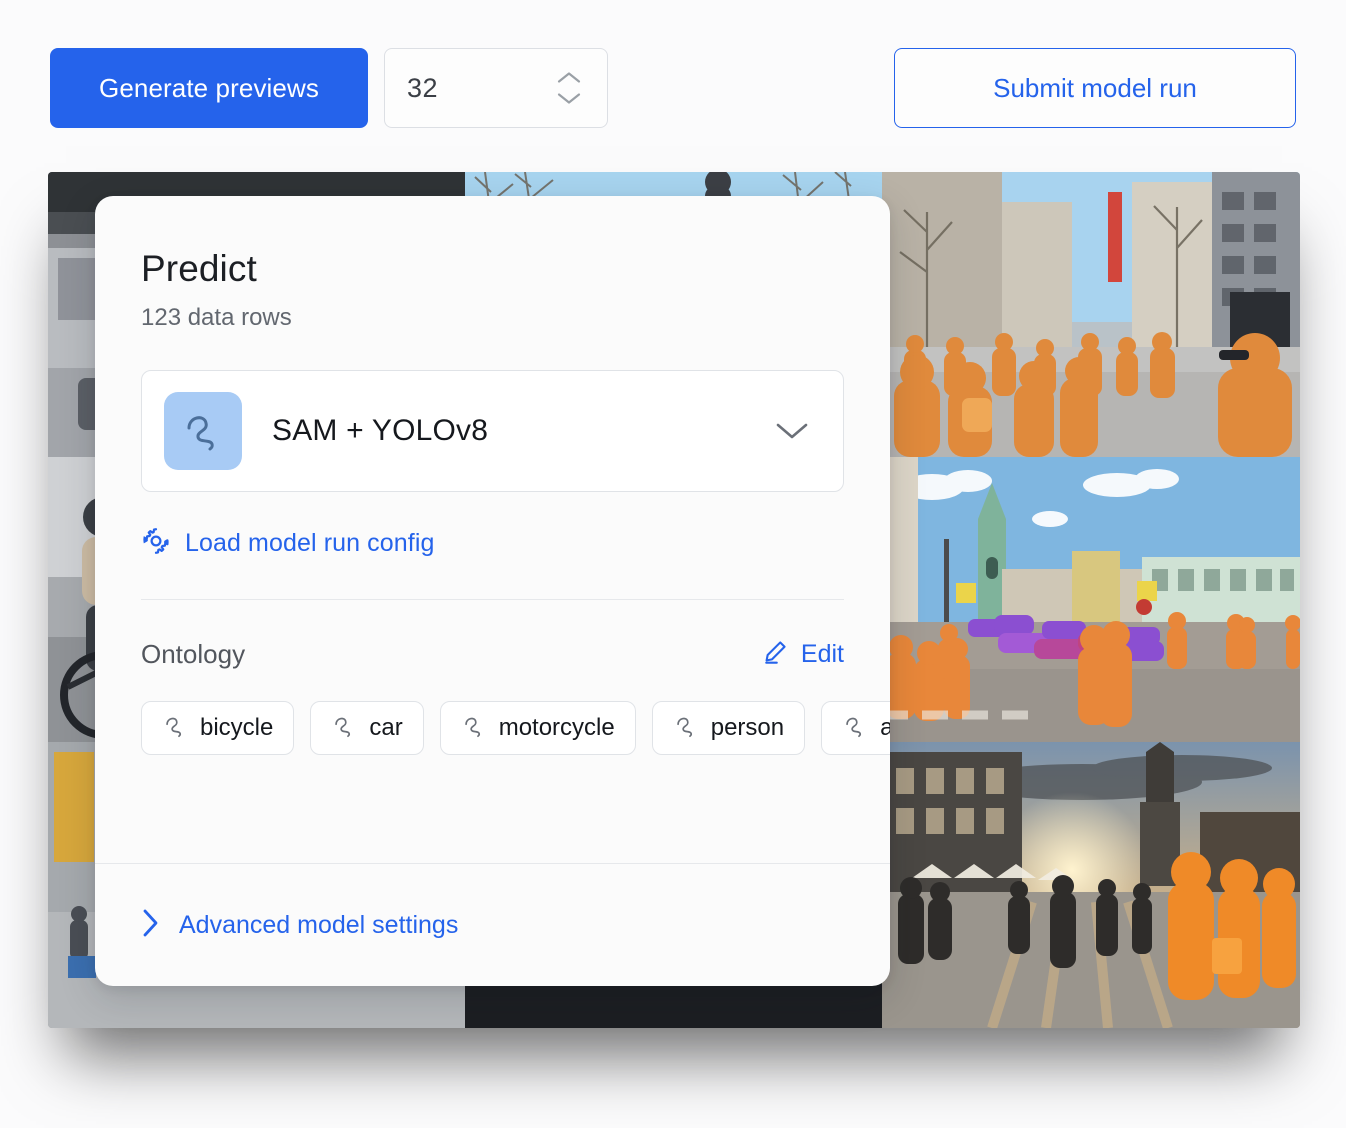 The image size is (1346, 1128). I want to click on ontology-chip-label: bicycle, so click(237, 727).